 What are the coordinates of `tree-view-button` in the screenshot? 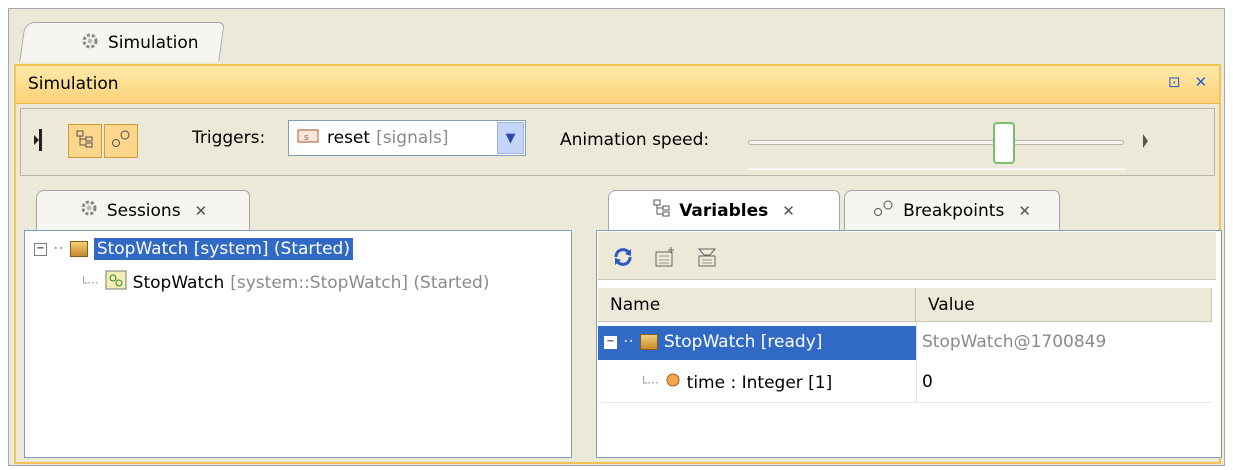 It's located at (85, 141).